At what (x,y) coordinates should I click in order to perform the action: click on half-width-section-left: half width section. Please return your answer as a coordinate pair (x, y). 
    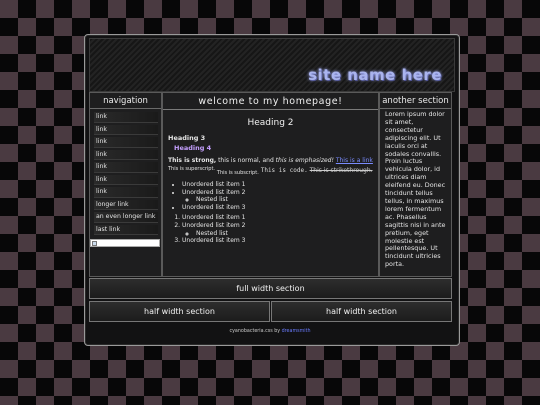
    Looking at the image, I should click on (179, 311).